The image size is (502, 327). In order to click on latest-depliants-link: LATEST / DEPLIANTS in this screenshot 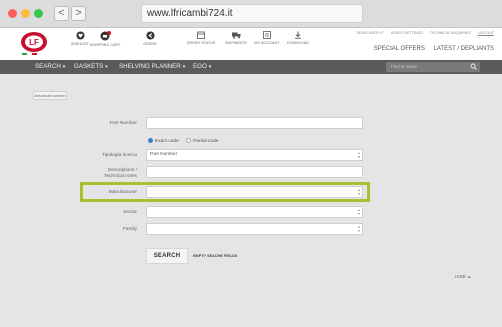, I will do `click(464, 49)`.